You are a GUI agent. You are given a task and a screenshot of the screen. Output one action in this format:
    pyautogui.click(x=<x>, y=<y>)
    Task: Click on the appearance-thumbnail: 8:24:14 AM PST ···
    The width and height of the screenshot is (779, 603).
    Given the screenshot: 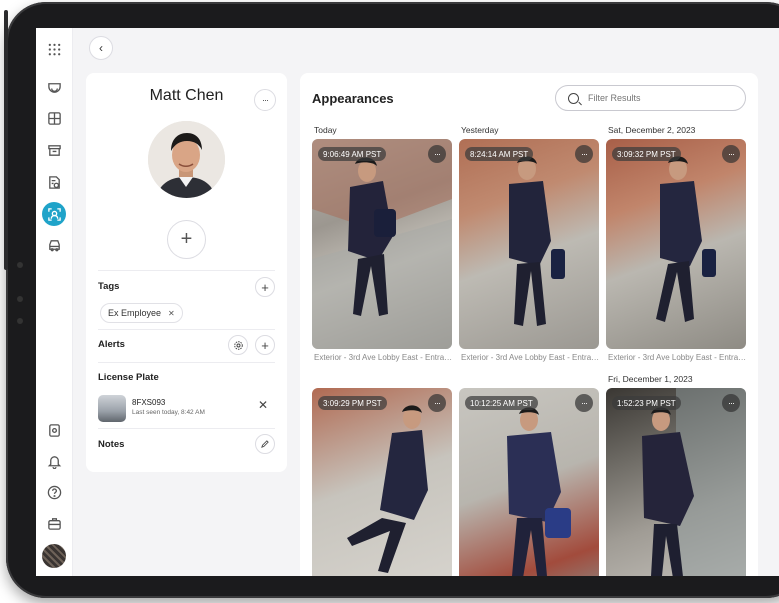 What is the action you would take?
    pyautogui.click(x=529, y=244)
    